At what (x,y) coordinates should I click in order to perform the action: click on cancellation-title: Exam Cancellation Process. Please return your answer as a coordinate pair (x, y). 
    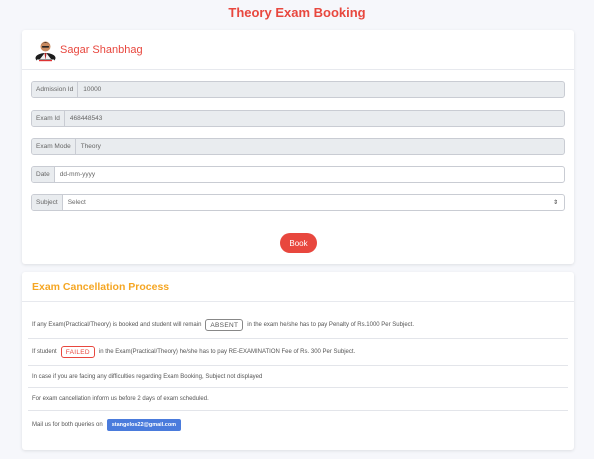
    Looking at the image, I should click on (298, 287).